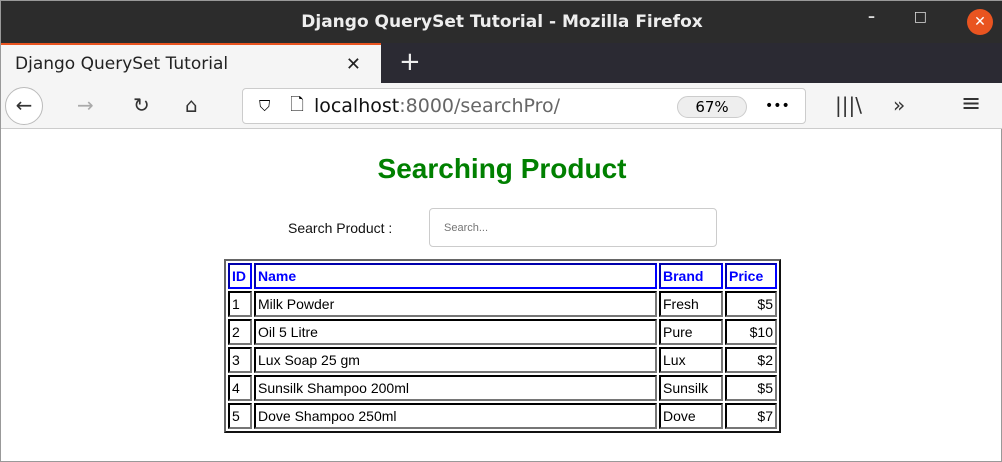 The height and width of the screenshot is (462, 1002). I want to click on page-icon: 🗋, so click(297, 104).